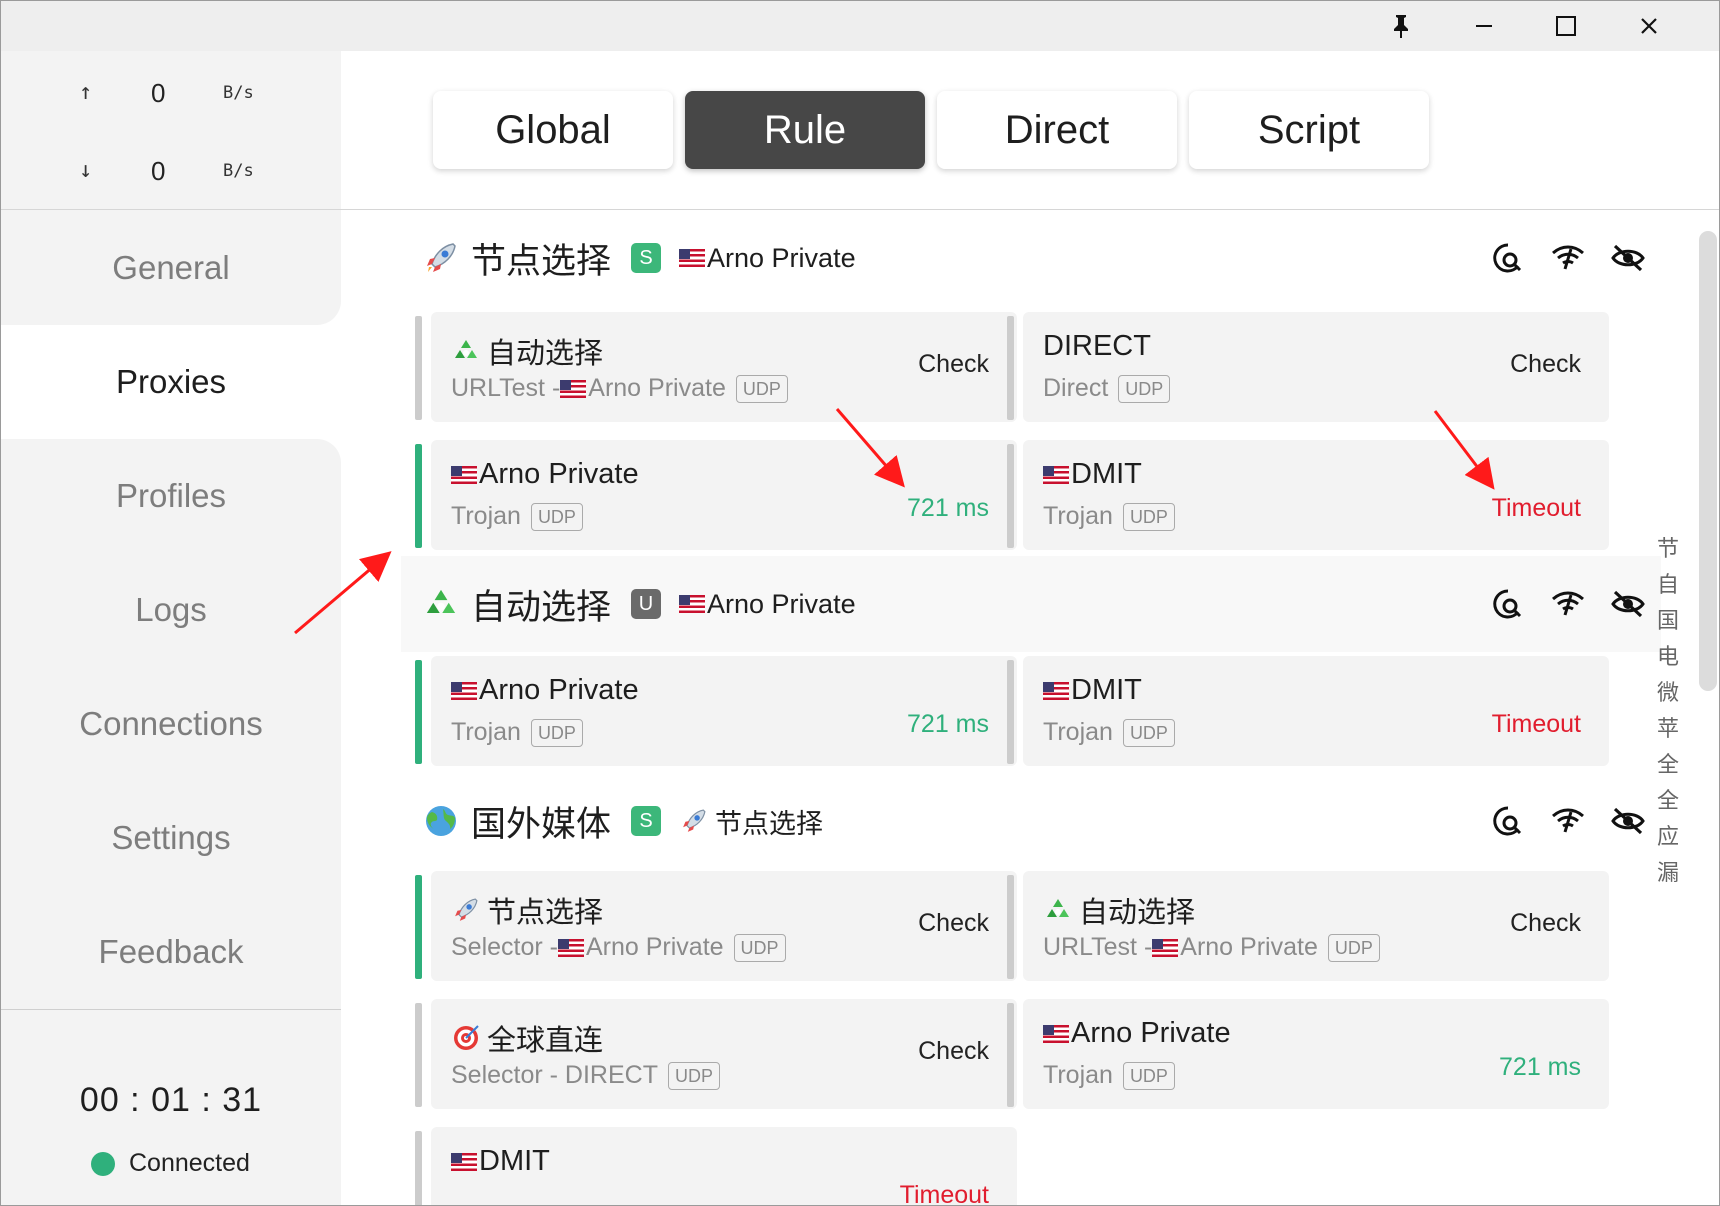 The image size is (1720, 1206). Describe the element at coordinates (1484, 26) in the screenshot. I see `minimize-icon` at that location.